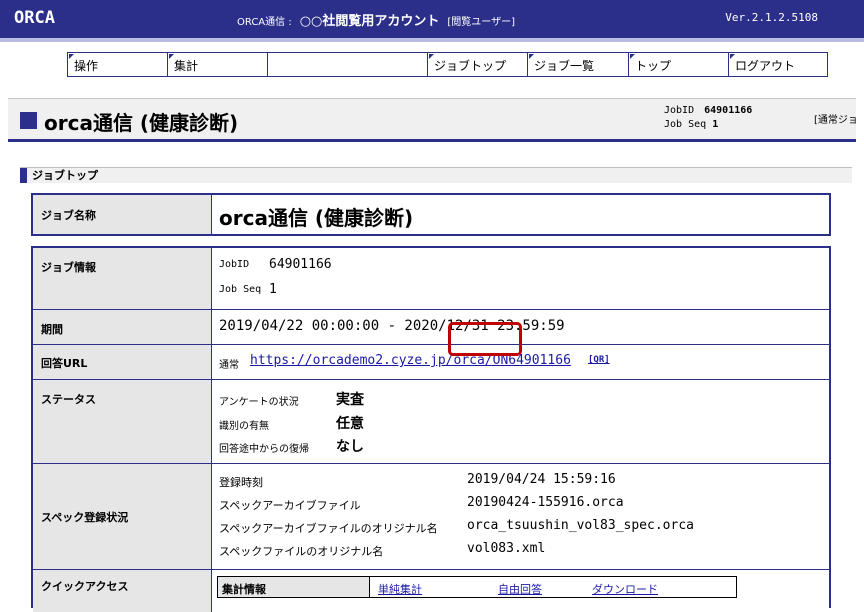 The height and width of the screenshot is (612, 864). Describe the element at coordinates (350, 400) in the screenshot. I see `status-value: 実査` at that location.